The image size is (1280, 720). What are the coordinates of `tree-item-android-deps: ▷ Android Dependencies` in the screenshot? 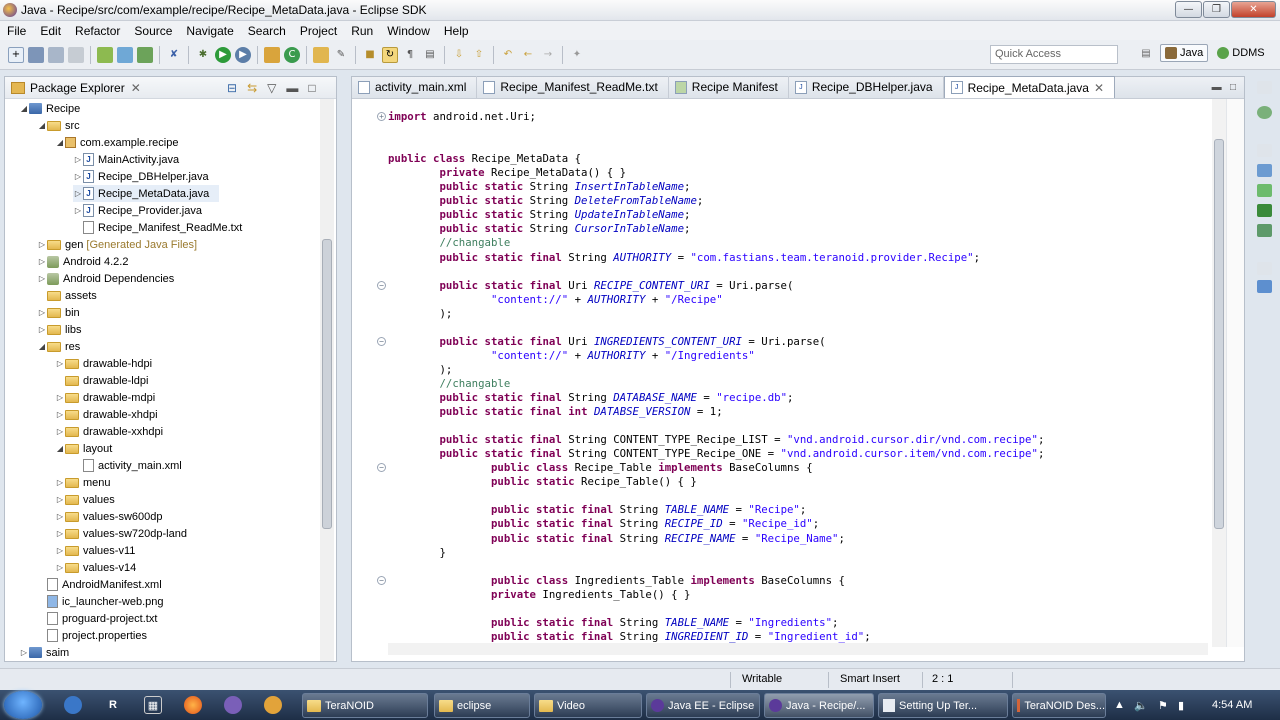 It's located at (105, 278).